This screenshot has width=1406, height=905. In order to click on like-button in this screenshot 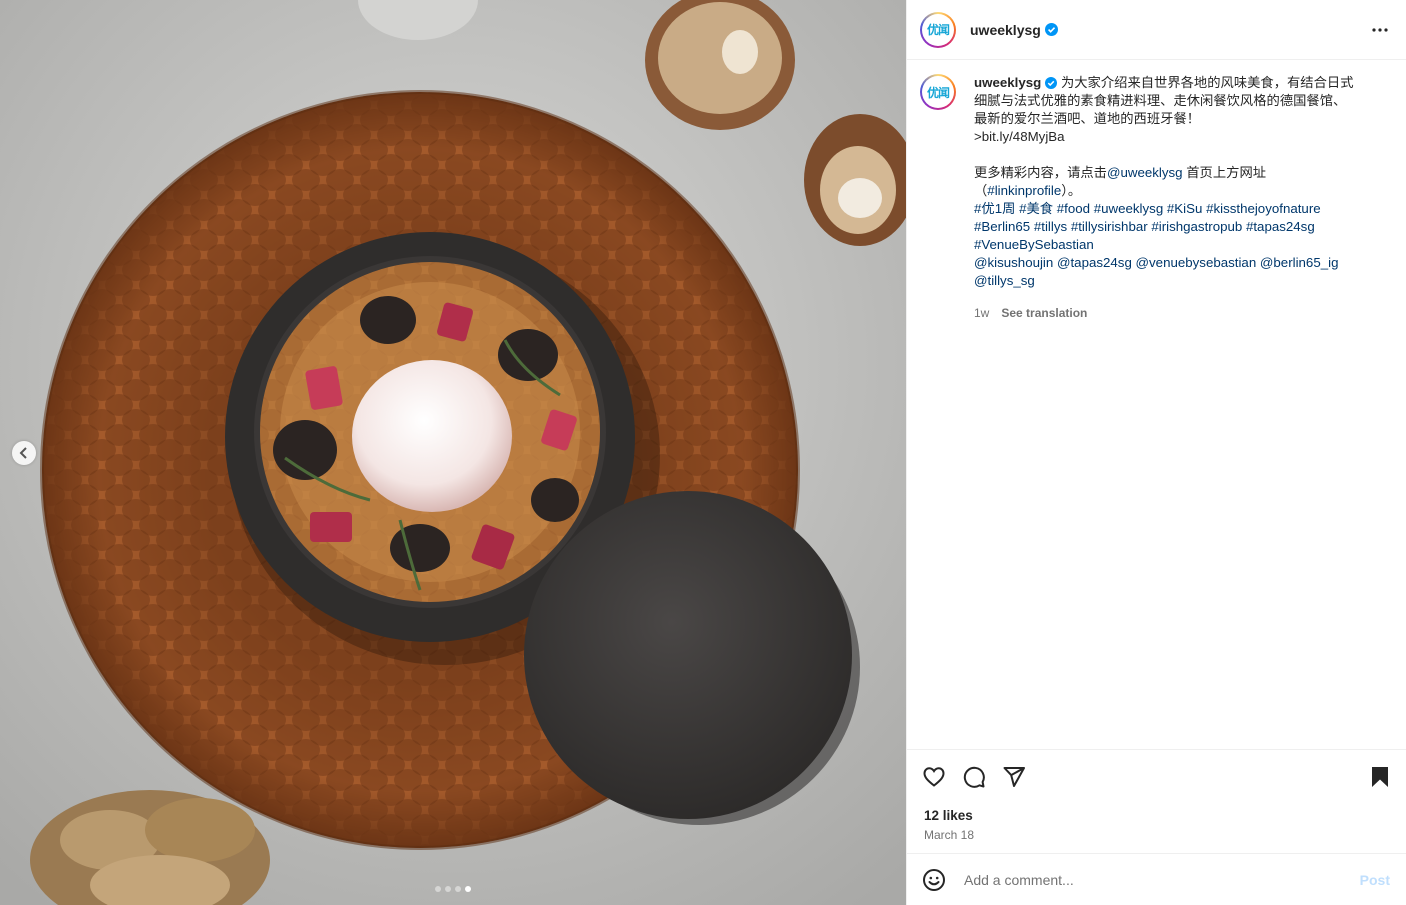, I will do `click(934, 777)`.